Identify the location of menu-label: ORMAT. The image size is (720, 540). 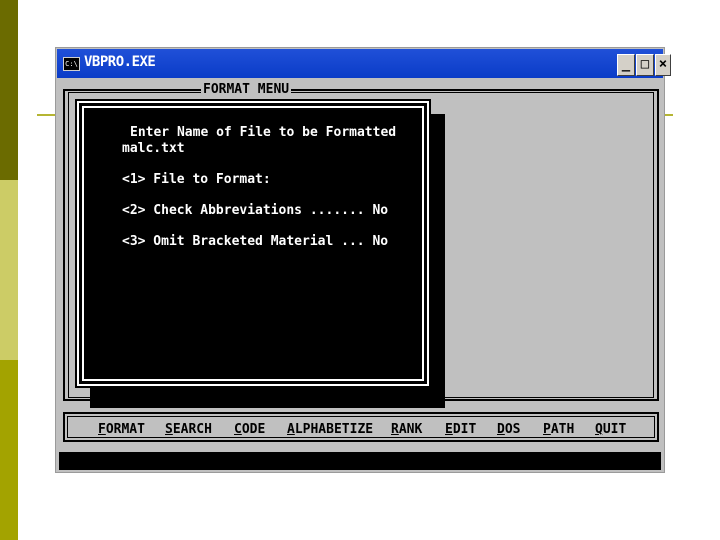
(125, 429).